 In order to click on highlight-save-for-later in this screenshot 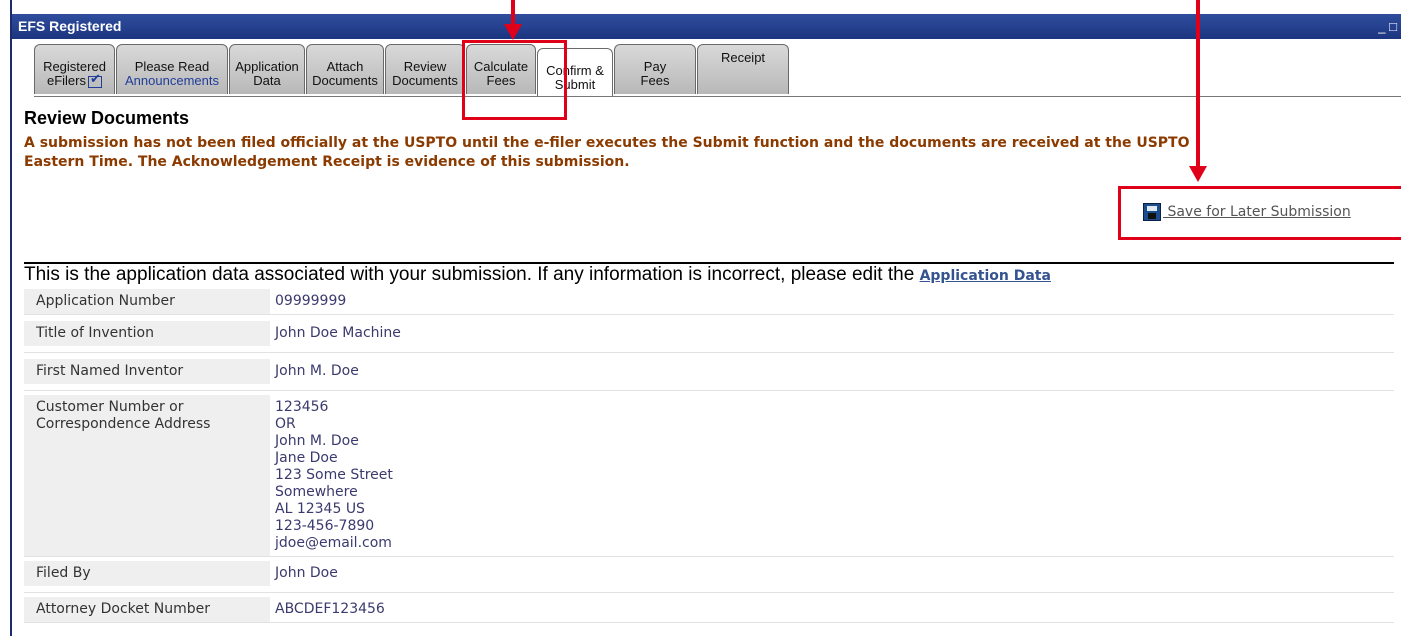, I will do `click(1259, 213)`.